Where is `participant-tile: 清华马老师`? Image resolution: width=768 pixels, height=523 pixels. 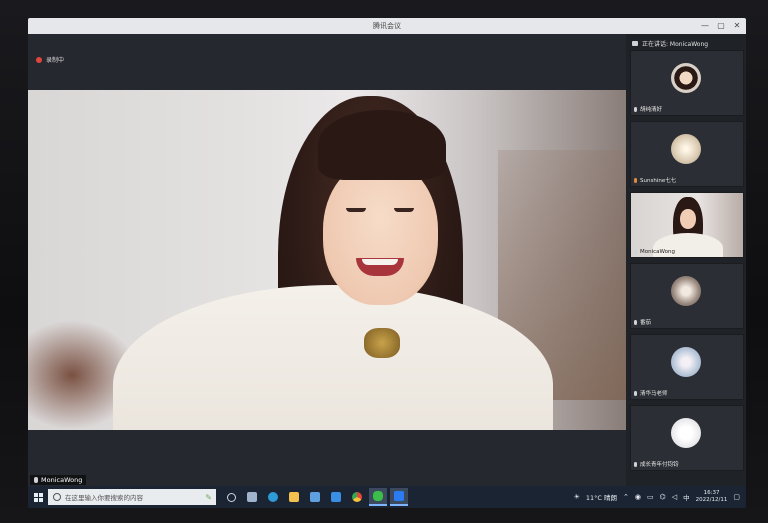 participant-tile: 清华马老师 is located at coordinates (687, 367).